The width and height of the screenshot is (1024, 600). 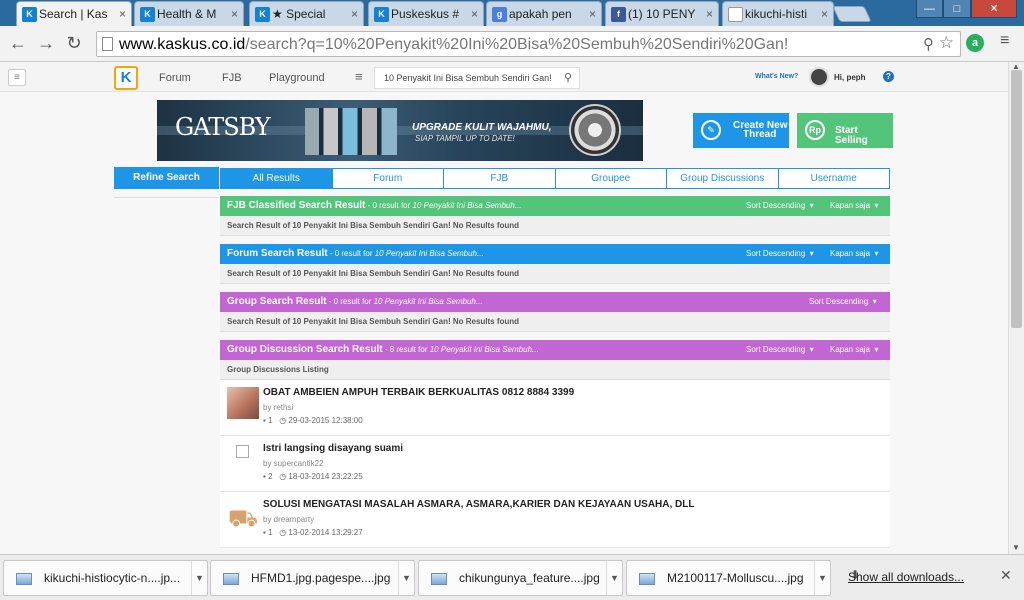 I want to click on forward-icon: →, so click(x=46, y=44).